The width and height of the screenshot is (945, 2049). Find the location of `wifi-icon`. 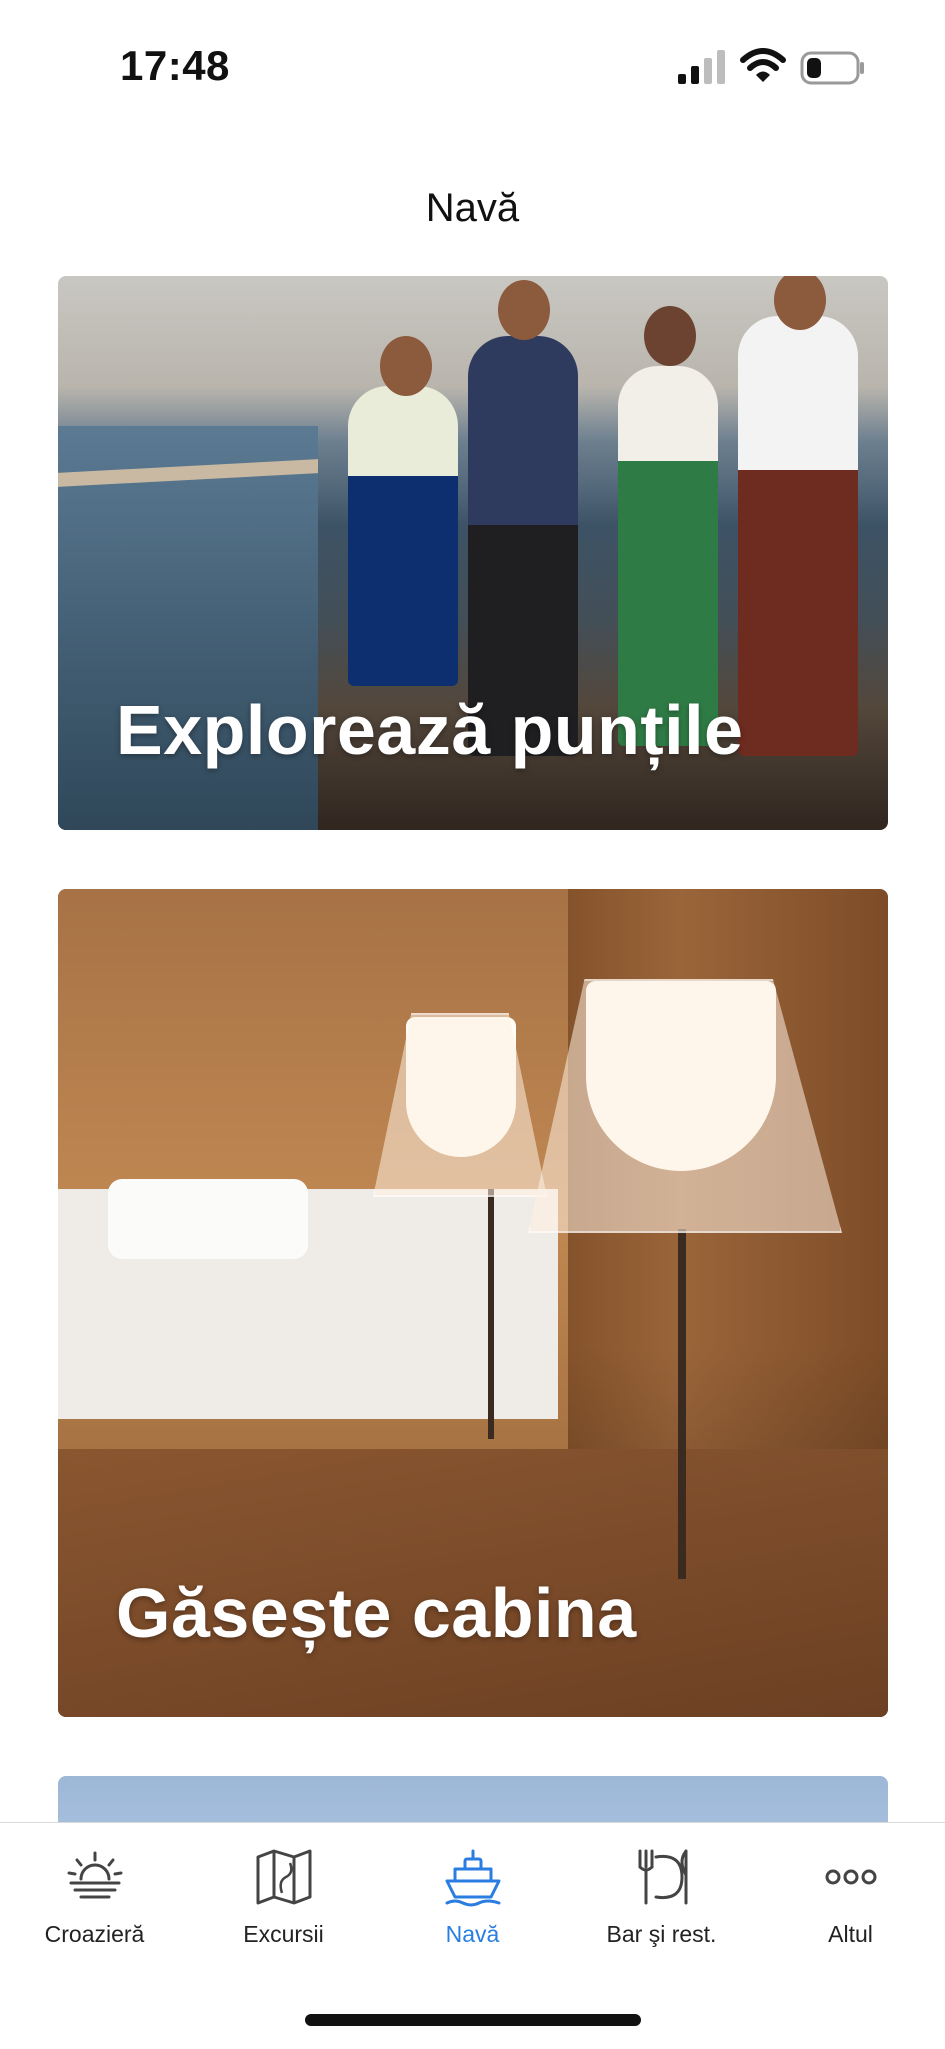

wifi-icon is located at coordinates (763, 65).